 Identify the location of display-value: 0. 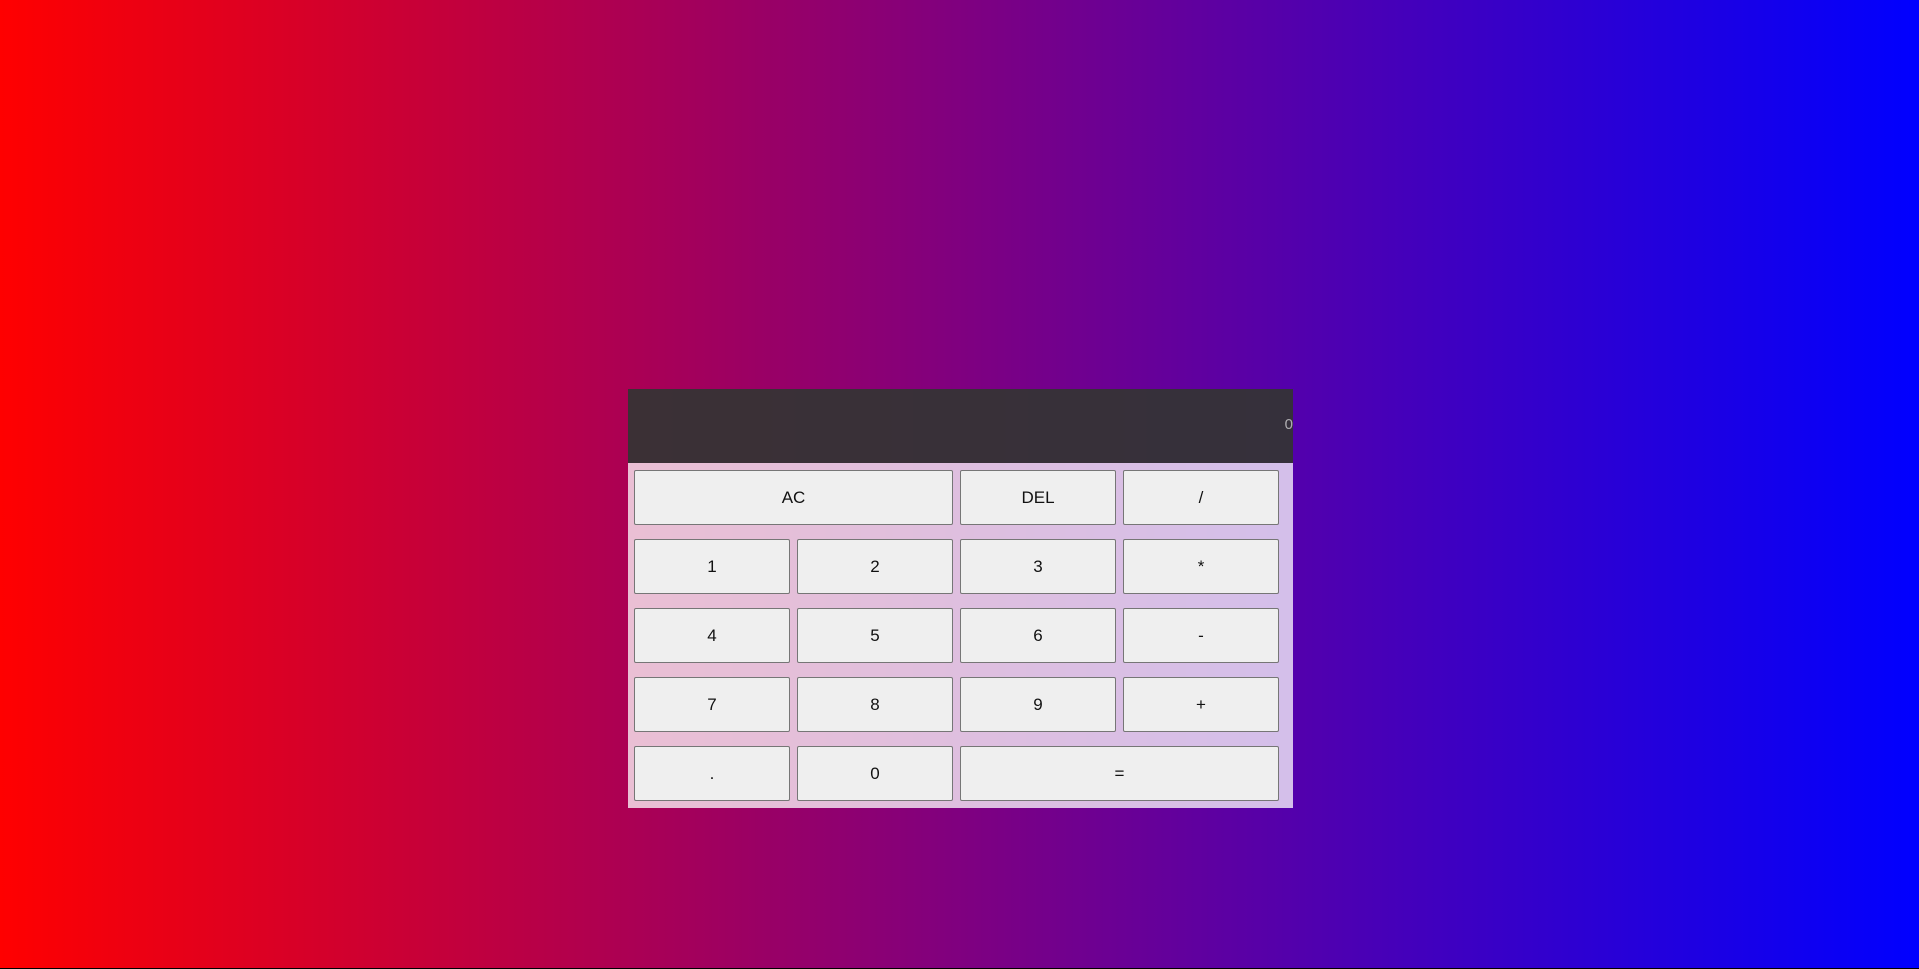
(1288, 424).